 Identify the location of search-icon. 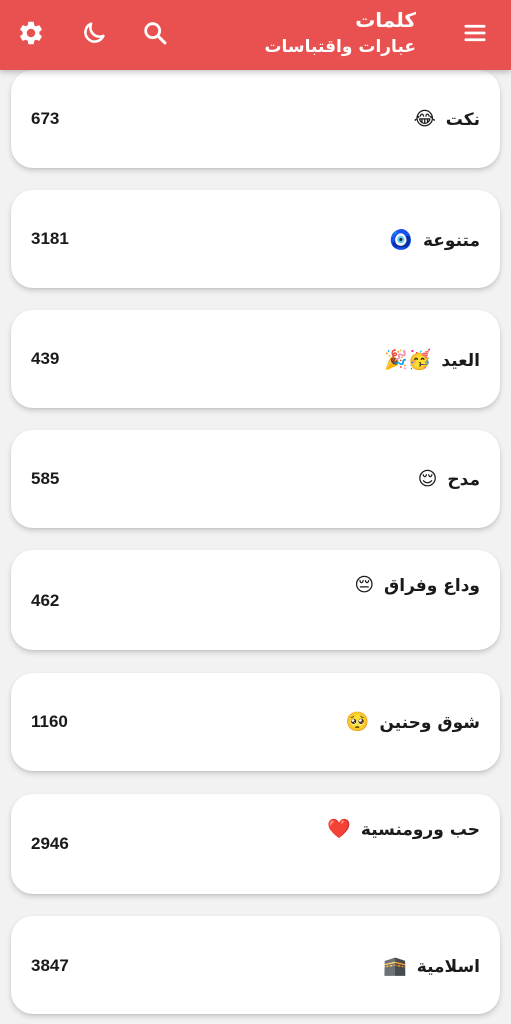
(155, 33).